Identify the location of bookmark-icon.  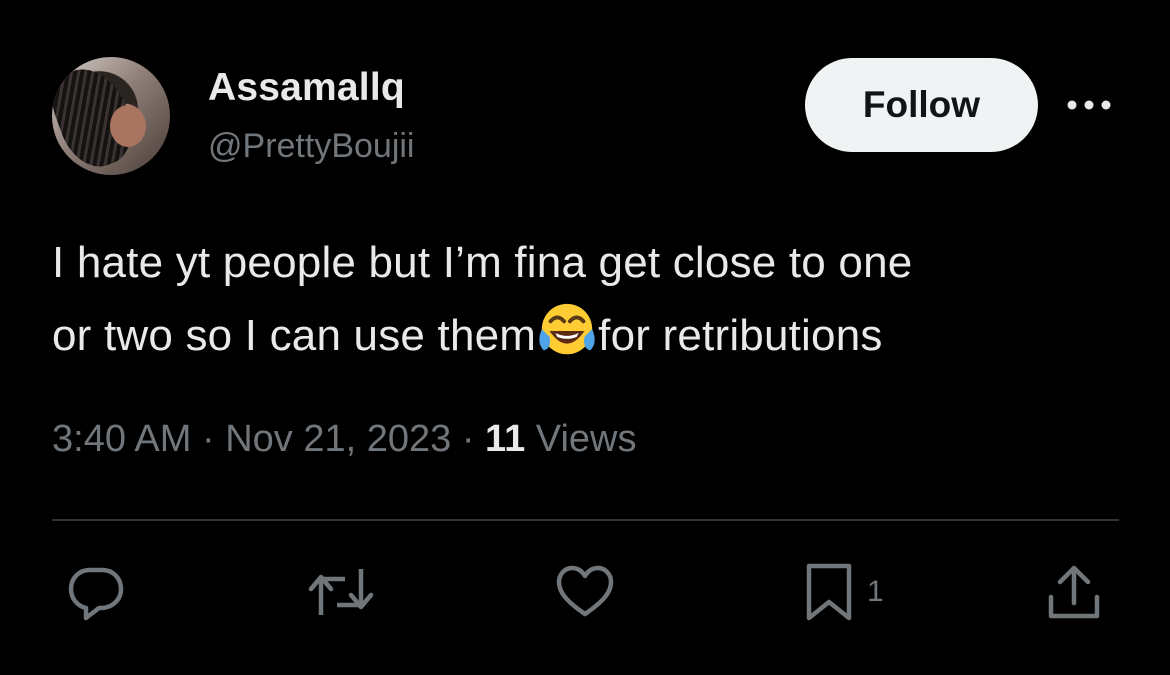
(829, 592).